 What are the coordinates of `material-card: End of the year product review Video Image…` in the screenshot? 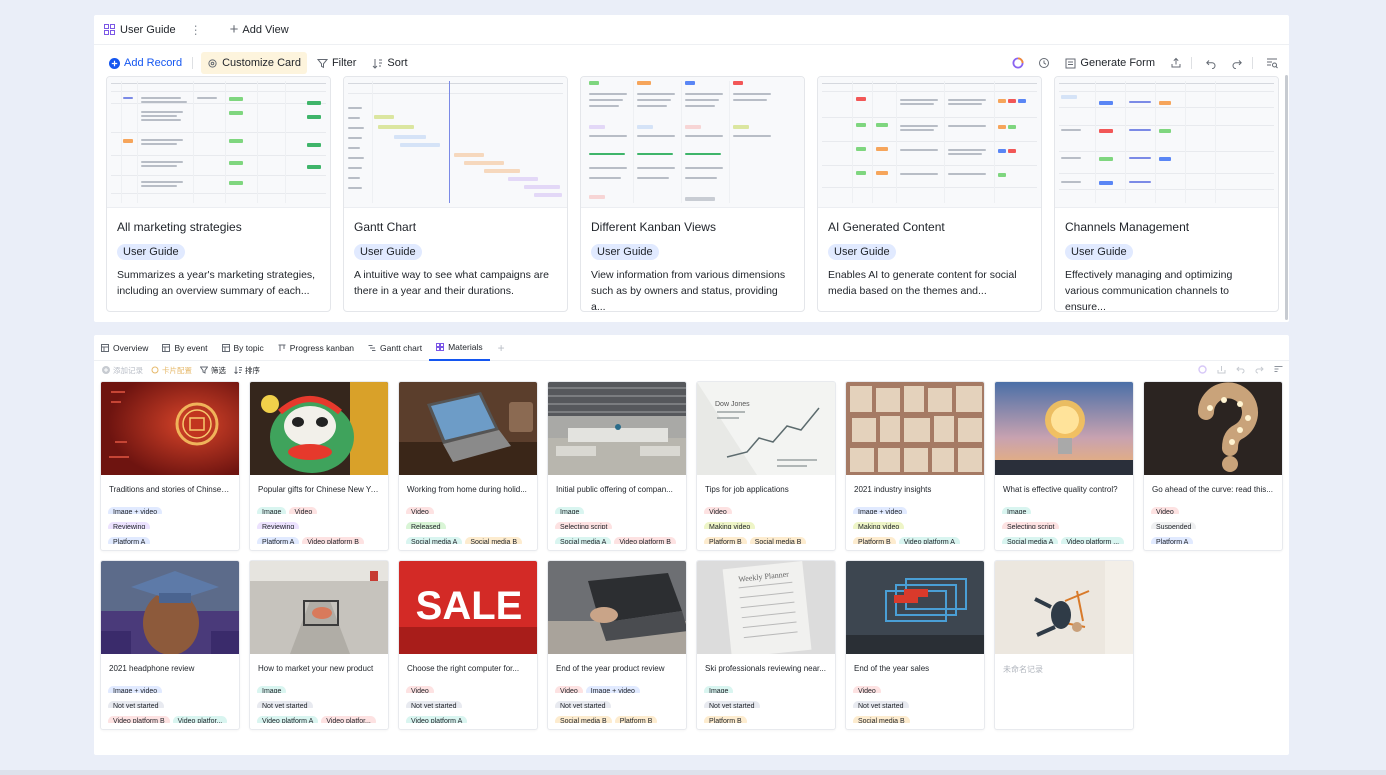 It's located at (617, 645).